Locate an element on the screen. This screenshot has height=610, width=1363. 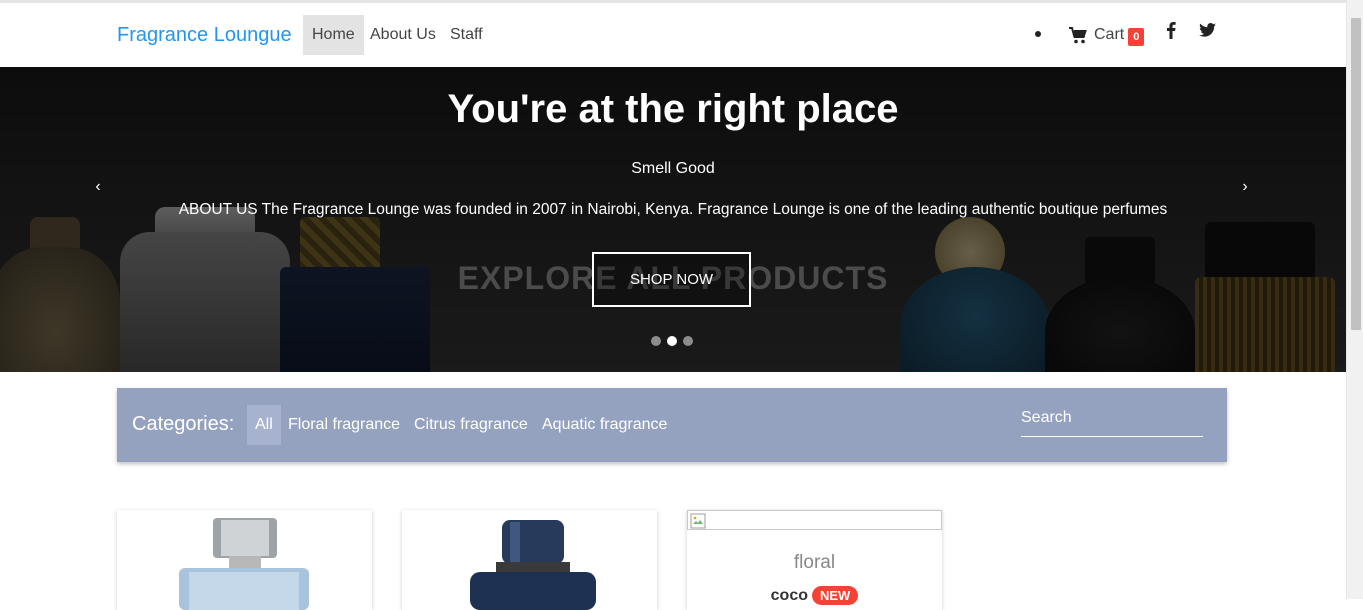
product-name-row: coco NEW is located at coordinates (814, 595).